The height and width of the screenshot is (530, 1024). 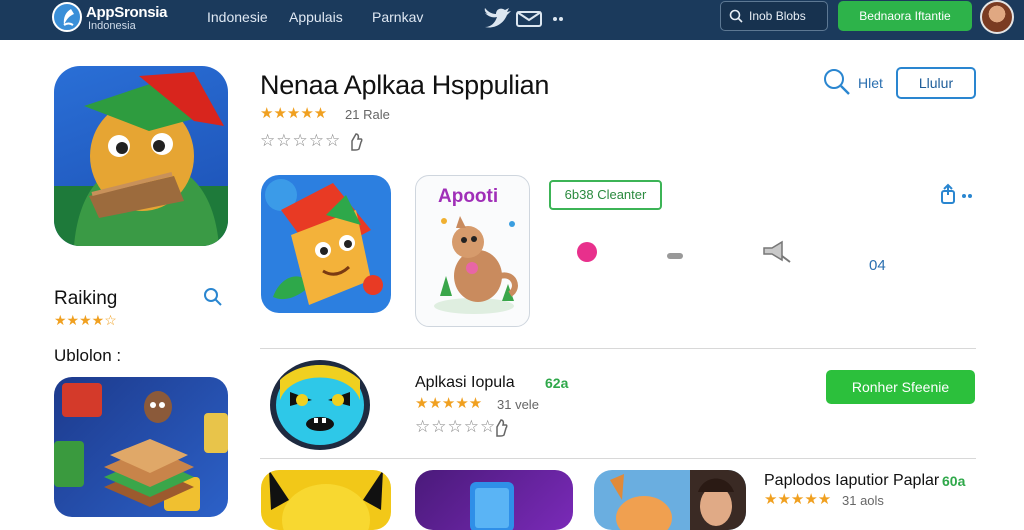 I want to click on nav-link-3: Parnkav, so click(x=397, y=17).